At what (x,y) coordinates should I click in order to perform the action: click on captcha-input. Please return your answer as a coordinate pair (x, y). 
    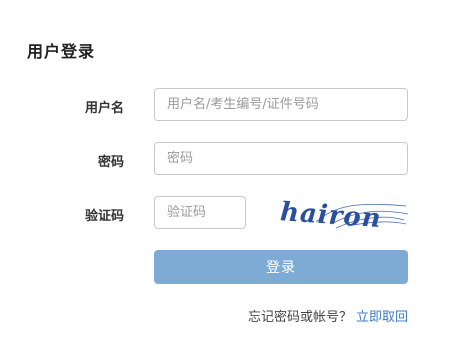
    Looking at the image, I should click on (200, 212).